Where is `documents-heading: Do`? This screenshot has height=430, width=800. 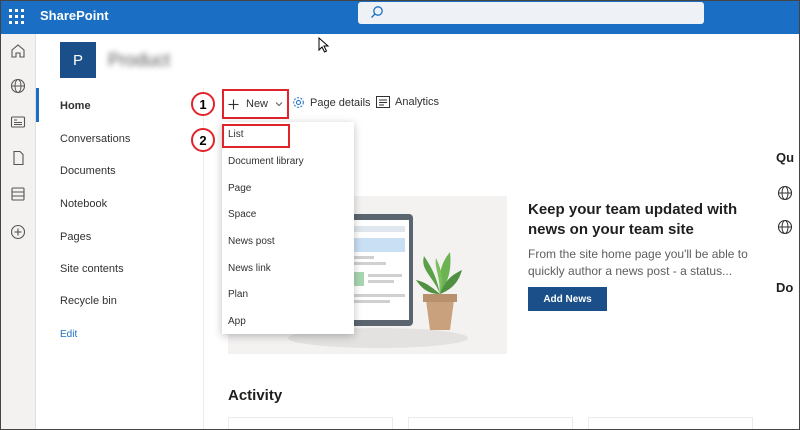 documents-heading: Do is located at coordinates (785, 287).